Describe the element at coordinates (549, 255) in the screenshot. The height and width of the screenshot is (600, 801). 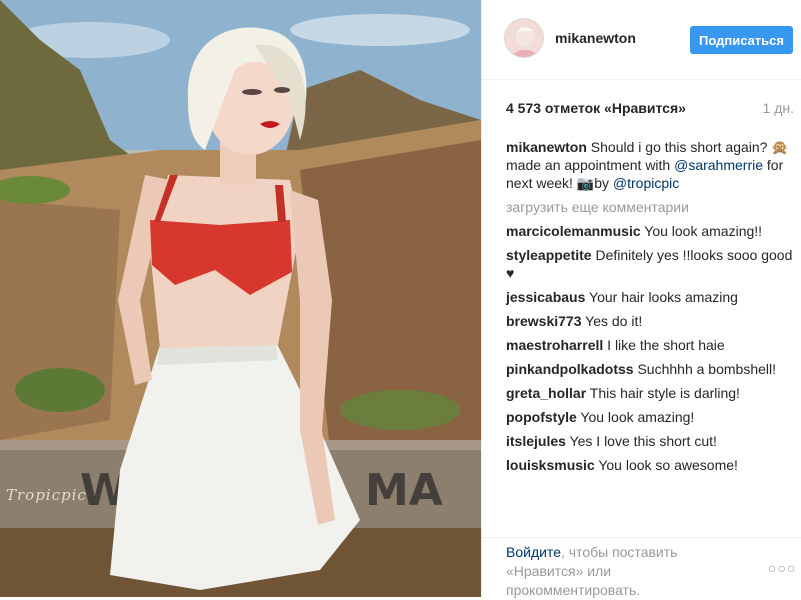
I see `comment-username: styleappetite` at that location.